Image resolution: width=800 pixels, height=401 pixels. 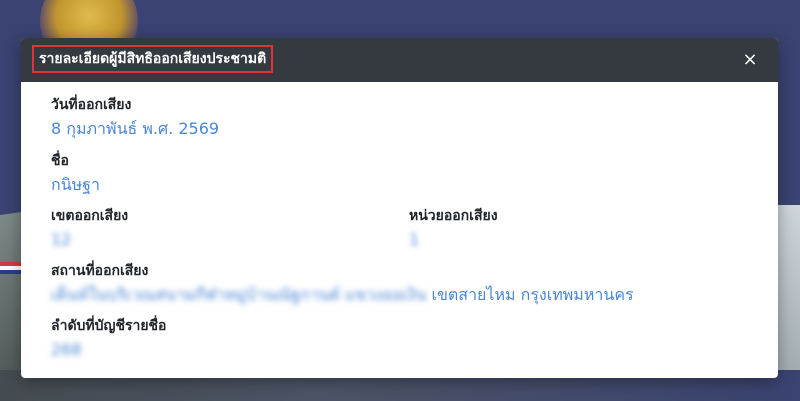 I want to click on polling-unit-label: หน่วยออกเสียง, so click(x=453, y=216).